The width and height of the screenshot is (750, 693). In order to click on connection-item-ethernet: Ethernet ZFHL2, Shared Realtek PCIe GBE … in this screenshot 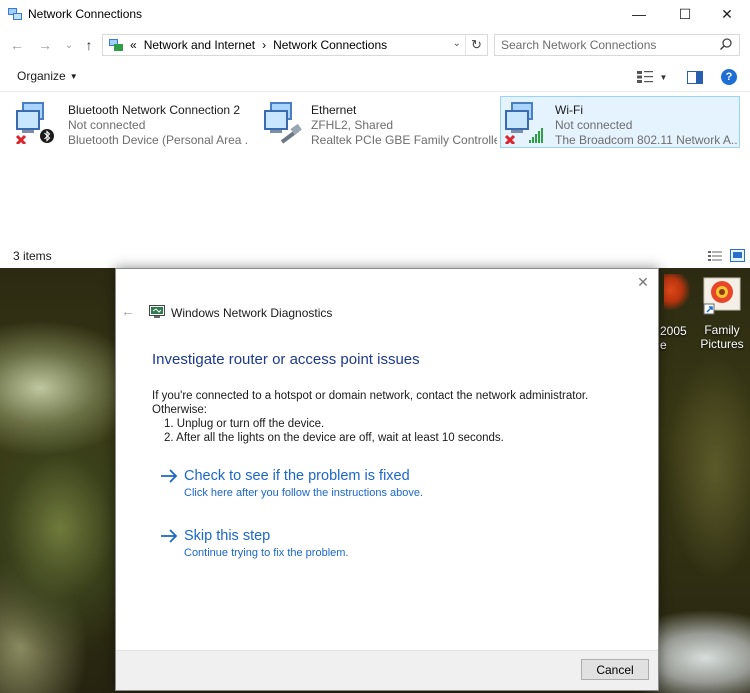, I will do `click(373, 122)`.